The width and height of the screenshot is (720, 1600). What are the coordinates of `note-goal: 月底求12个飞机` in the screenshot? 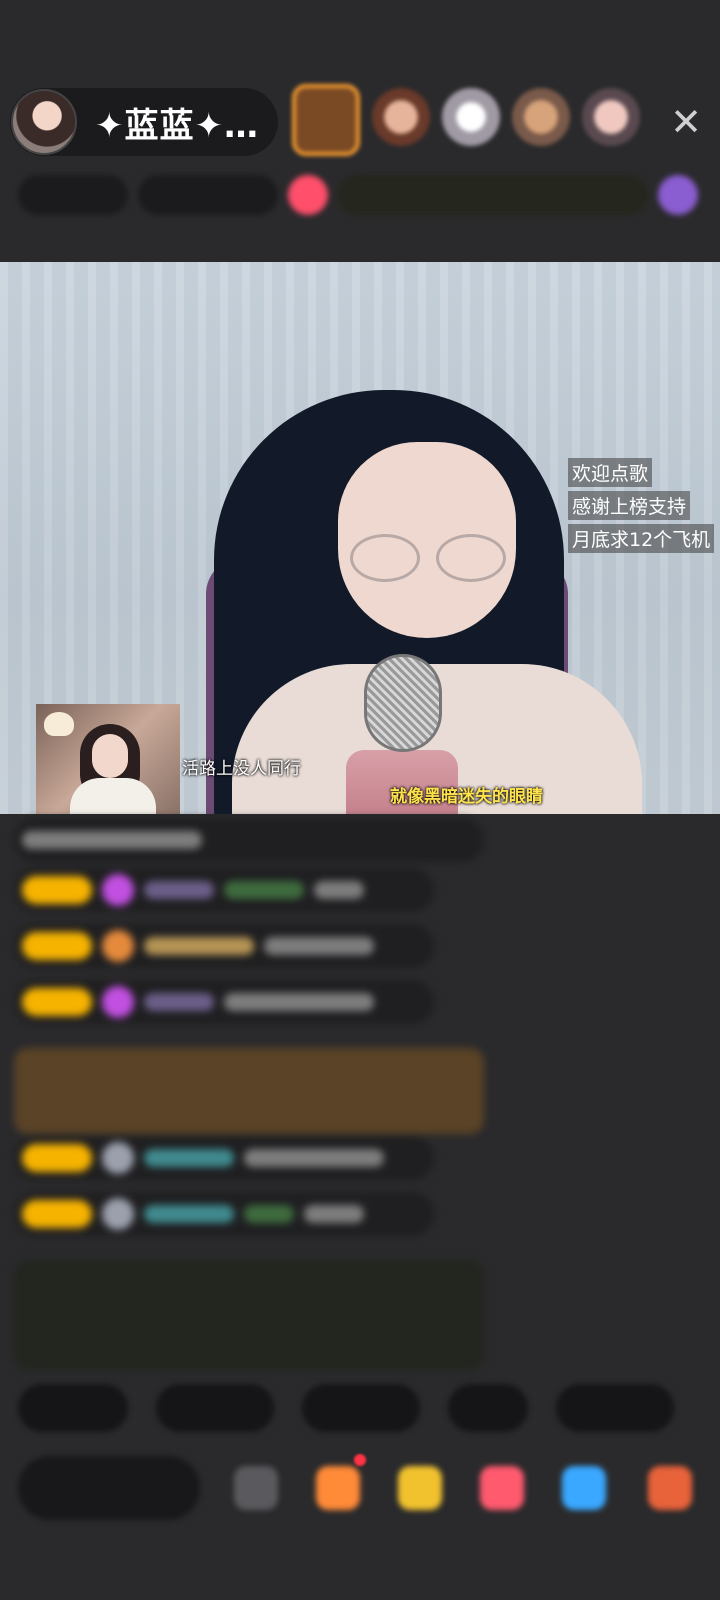 It's located at (641, 538).